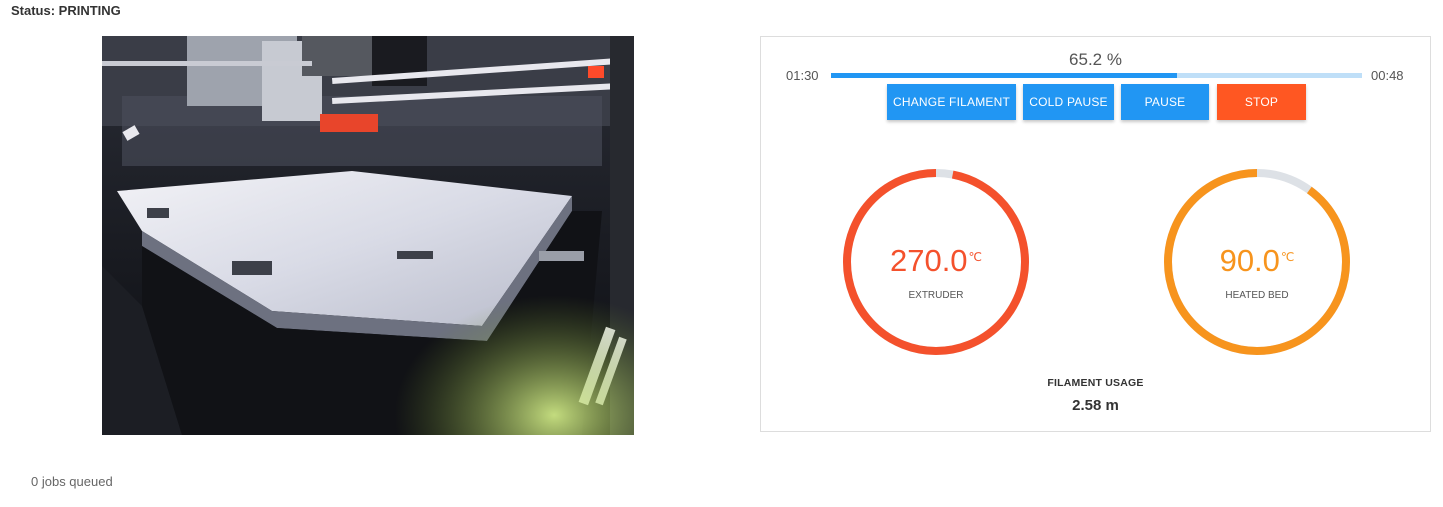 This screenshot has width=1443, height=507. I want to click on heated-bed-temperature: 90.0℃, so click(1257, 261).